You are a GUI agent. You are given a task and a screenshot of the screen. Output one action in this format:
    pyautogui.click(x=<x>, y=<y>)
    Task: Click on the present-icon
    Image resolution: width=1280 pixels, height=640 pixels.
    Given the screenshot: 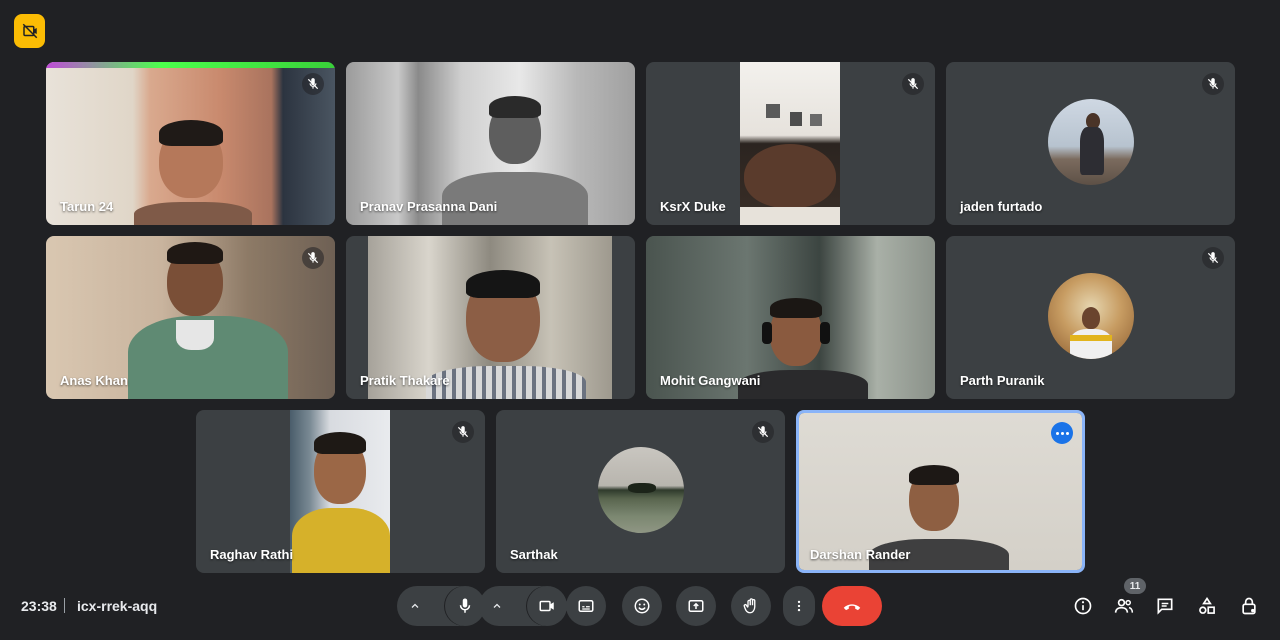 What is the action you would take?
    pyautogui.click(x=696, y=606)
    